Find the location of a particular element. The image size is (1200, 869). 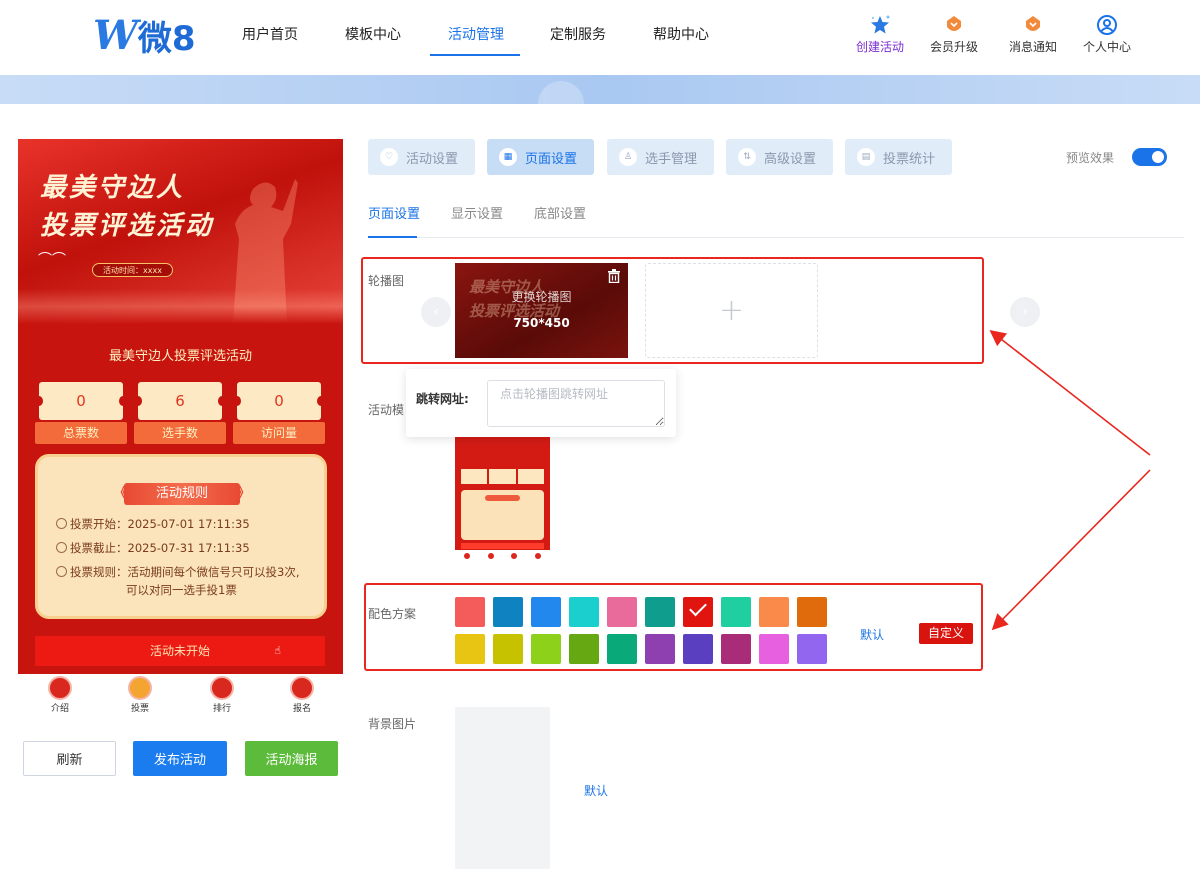

trash-icon is located at coordinates (614, 276).